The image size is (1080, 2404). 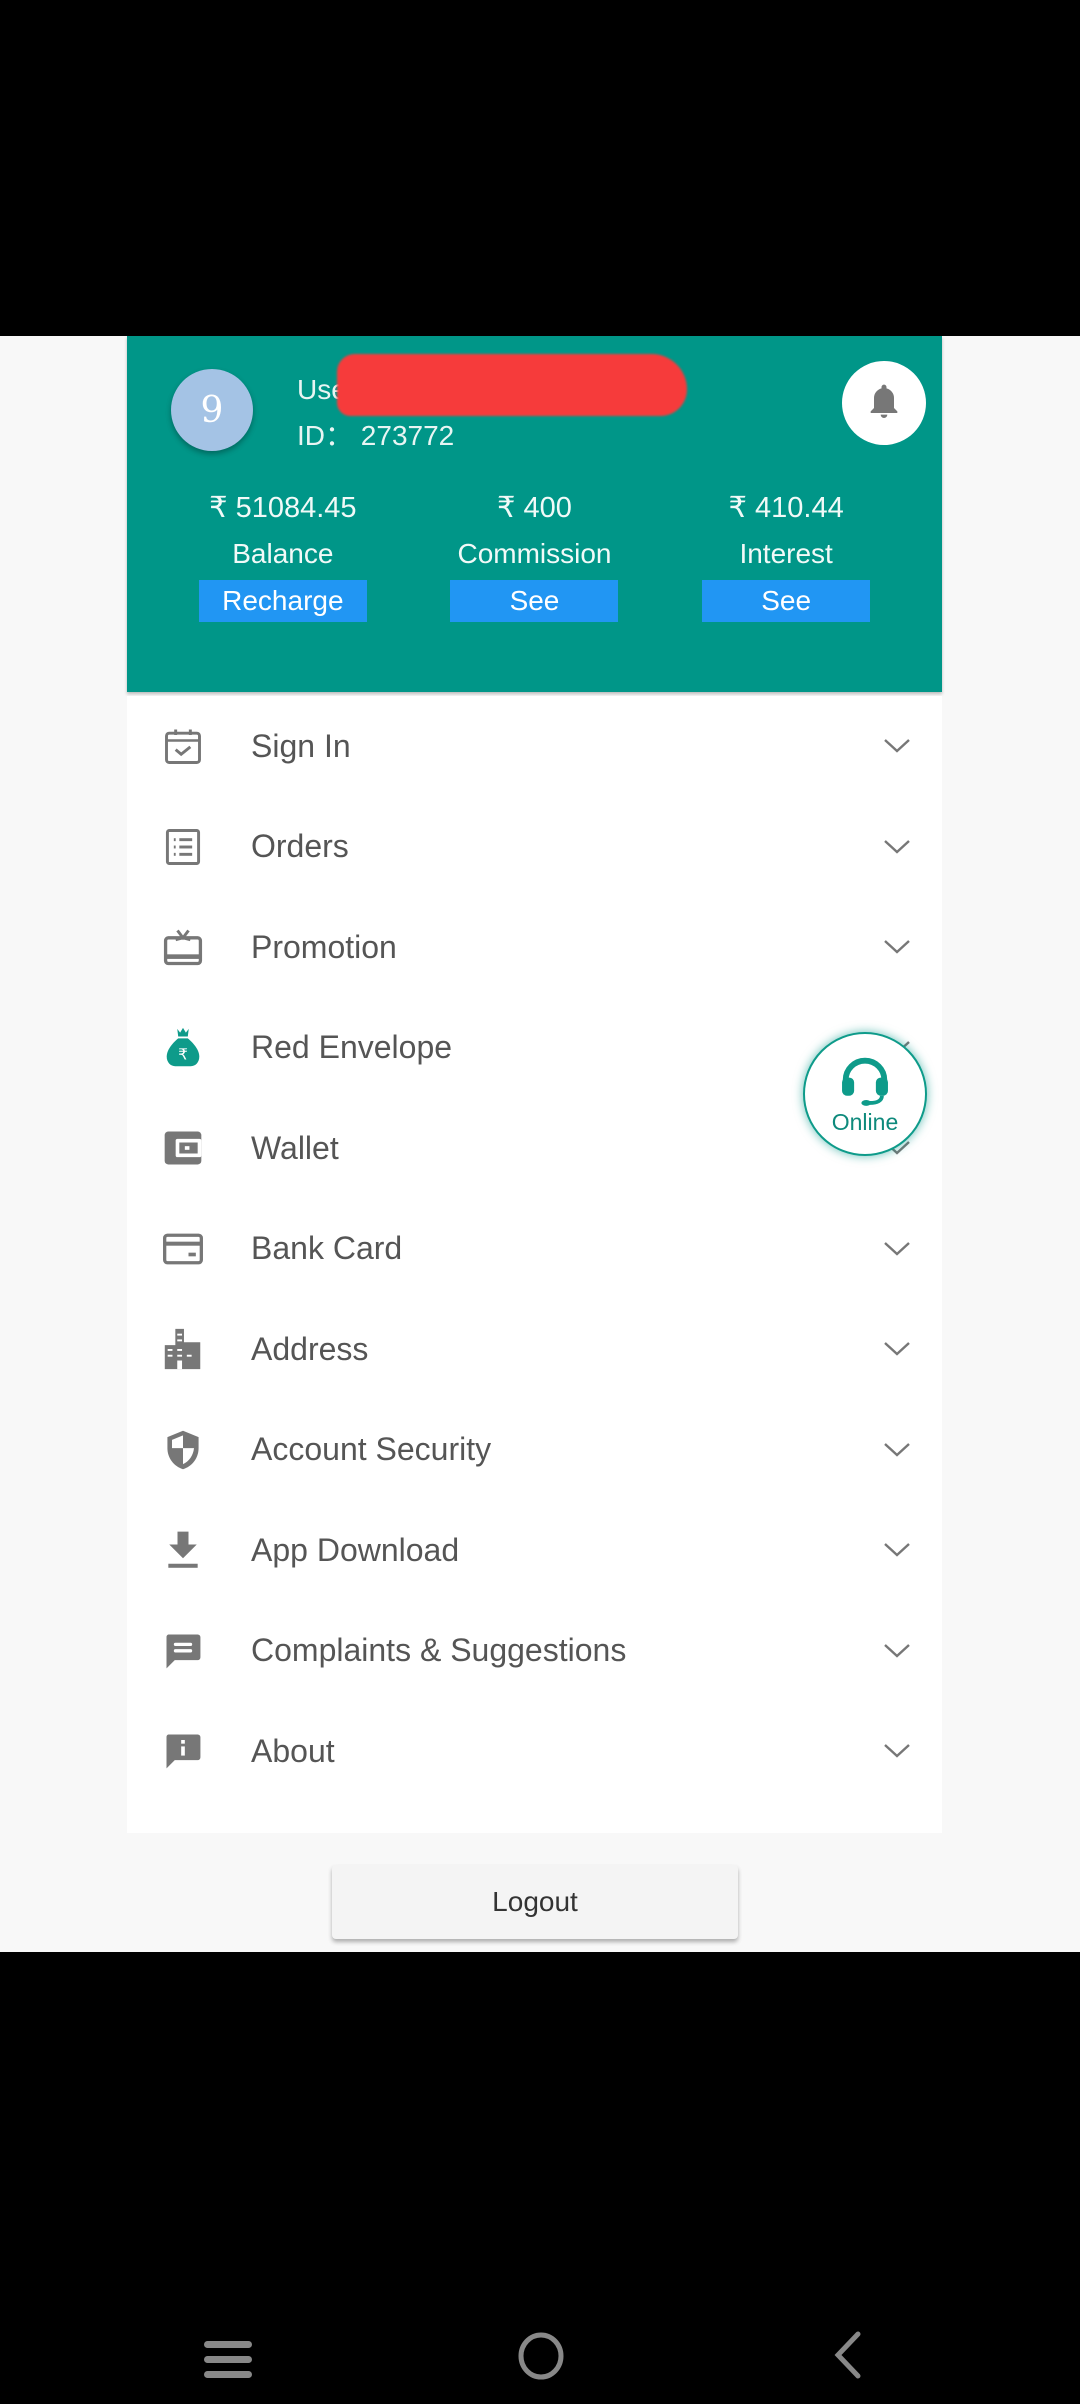 What do you see at coordinates (183, 1450) in the screenshot?
I see `shield-icon` at bounding box center [183, 1450].